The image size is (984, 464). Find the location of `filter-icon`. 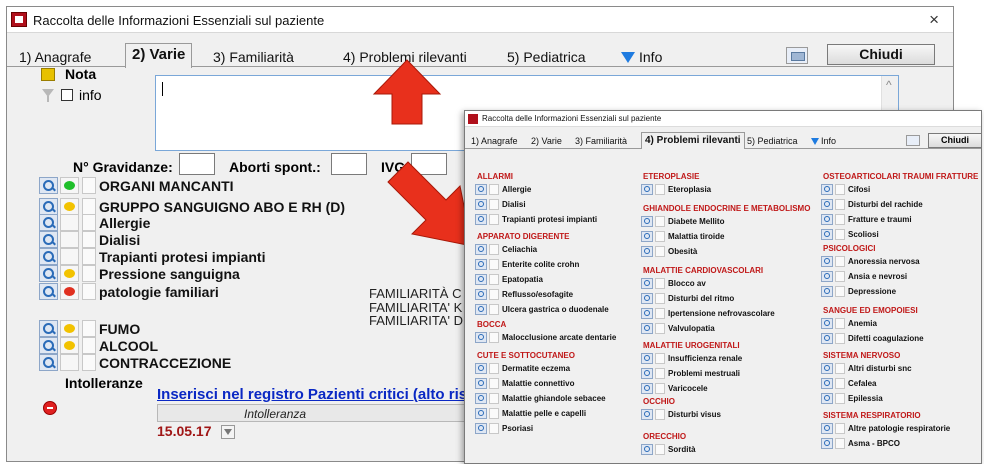

filter-icon is located at coordinates (48, 95).